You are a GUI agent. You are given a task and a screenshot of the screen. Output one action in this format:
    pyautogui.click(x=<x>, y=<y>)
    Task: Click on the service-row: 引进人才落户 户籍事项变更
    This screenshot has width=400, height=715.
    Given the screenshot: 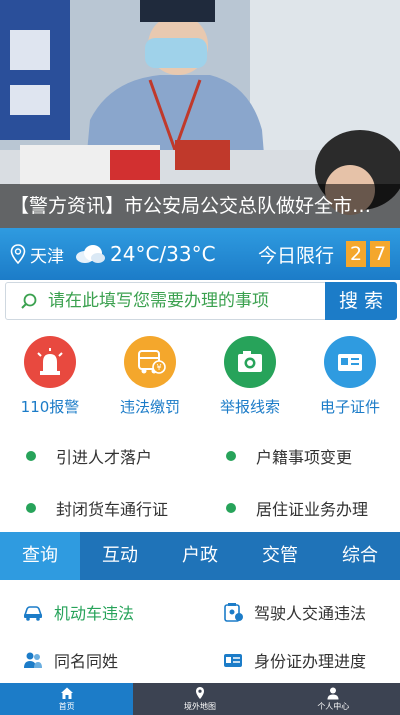 What is the action you would take?
    pyautogui.click(x=200, y=456)
    